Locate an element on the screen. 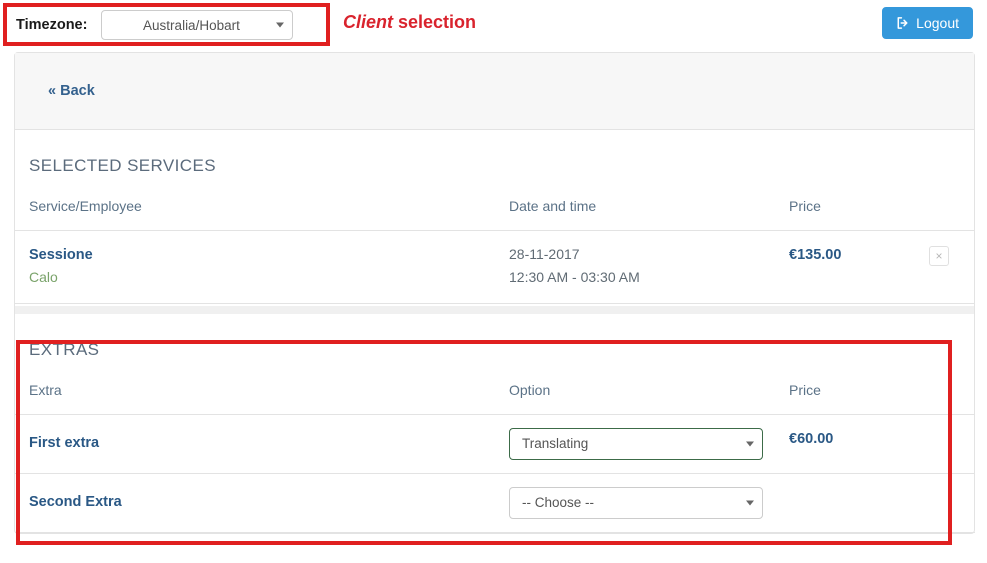  extras-header-row: Extra Option Price is located at coordinates (495, 387).